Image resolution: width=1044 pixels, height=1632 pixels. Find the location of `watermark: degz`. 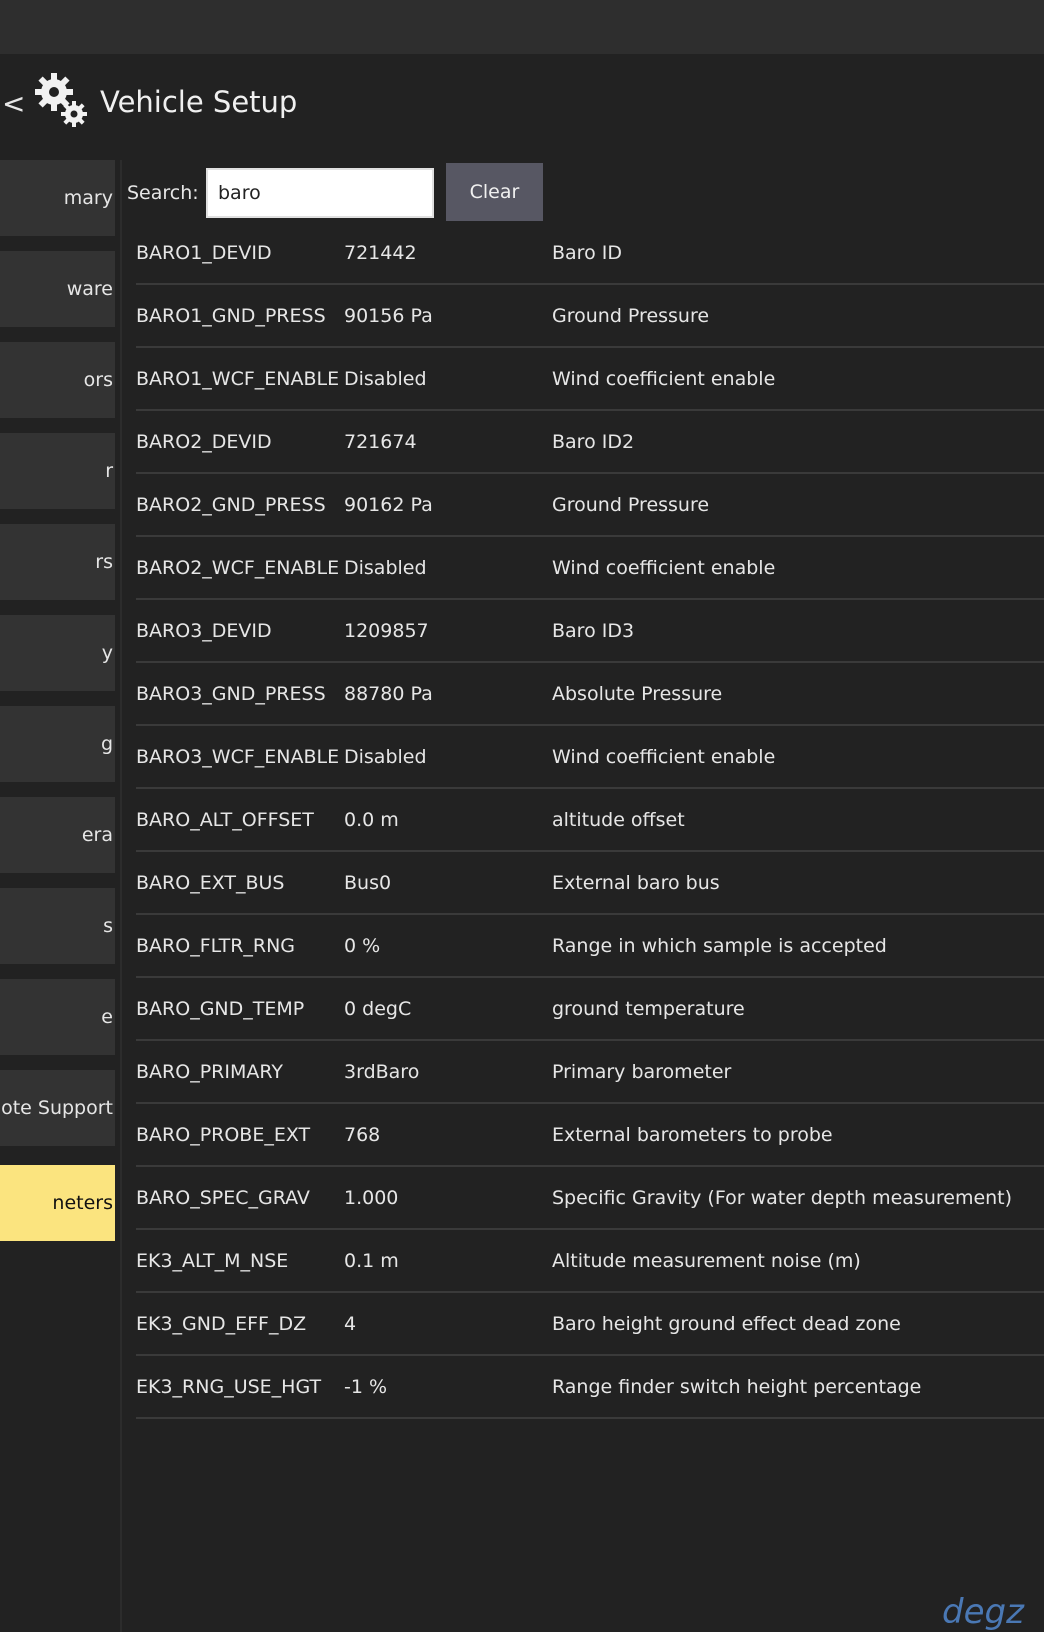

watermark: degz is located at coordinates (983, 1612).